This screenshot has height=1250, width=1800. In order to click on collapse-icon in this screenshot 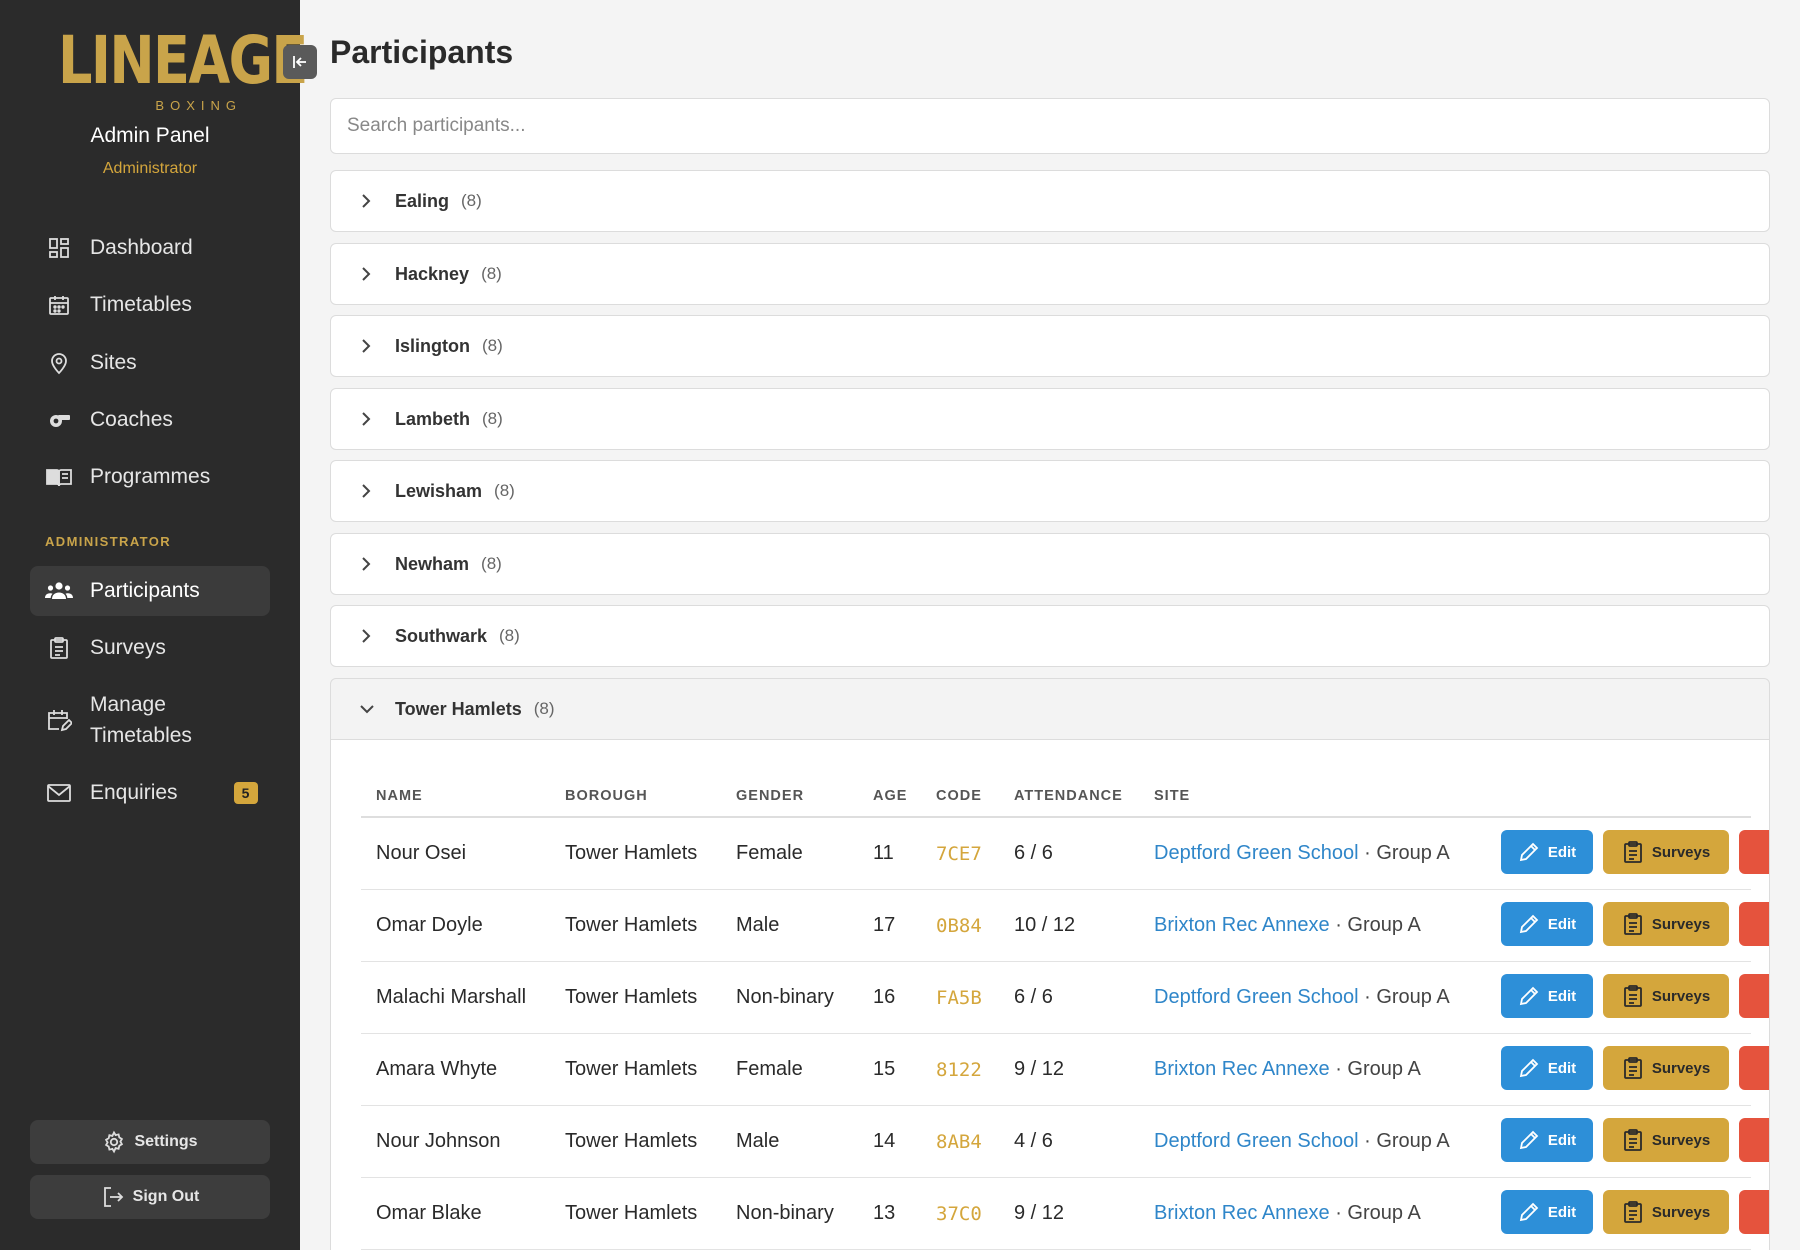, I will do `click(300, 62)`.